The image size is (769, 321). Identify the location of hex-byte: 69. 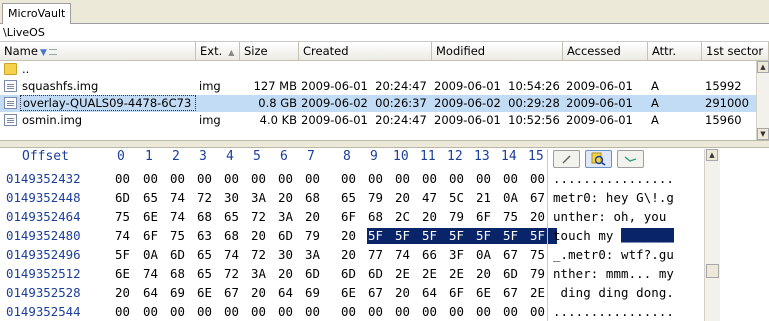
(315, 293).